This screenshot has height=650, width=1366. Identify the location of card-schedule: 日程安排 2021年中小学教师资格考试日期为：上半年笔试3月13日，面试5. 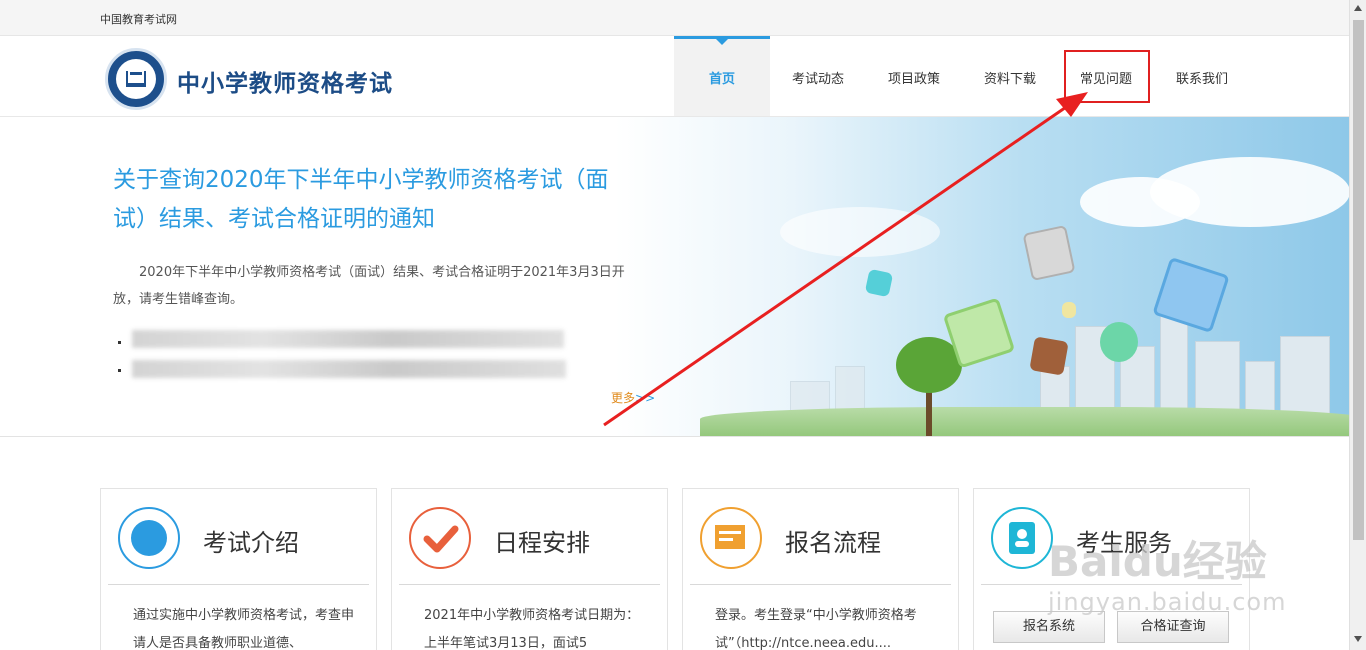
(529, 569).